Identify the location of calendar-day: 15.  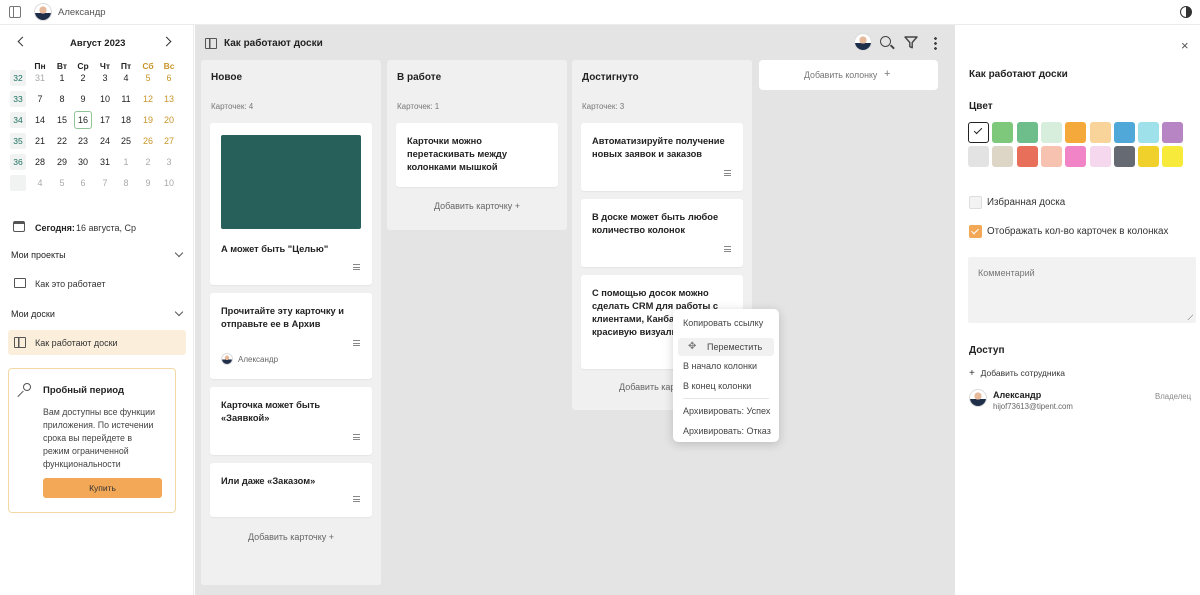
(62, 120).